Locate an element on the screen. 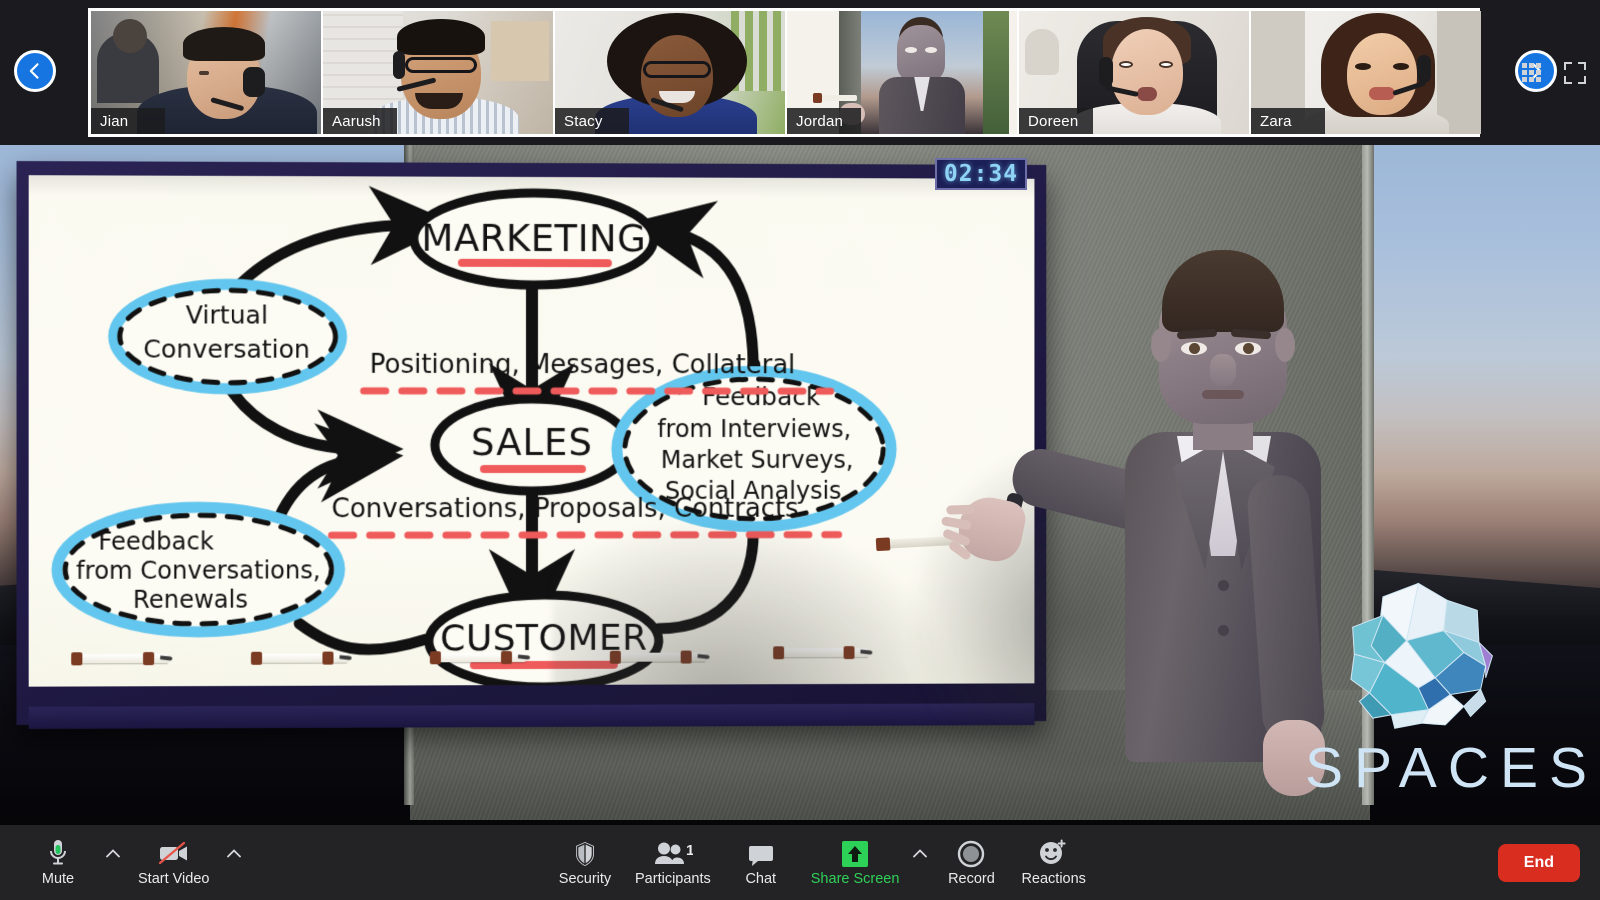 This screenshot has width=1600, height=900. record-circle-icon is located at coordinates (971, 853).